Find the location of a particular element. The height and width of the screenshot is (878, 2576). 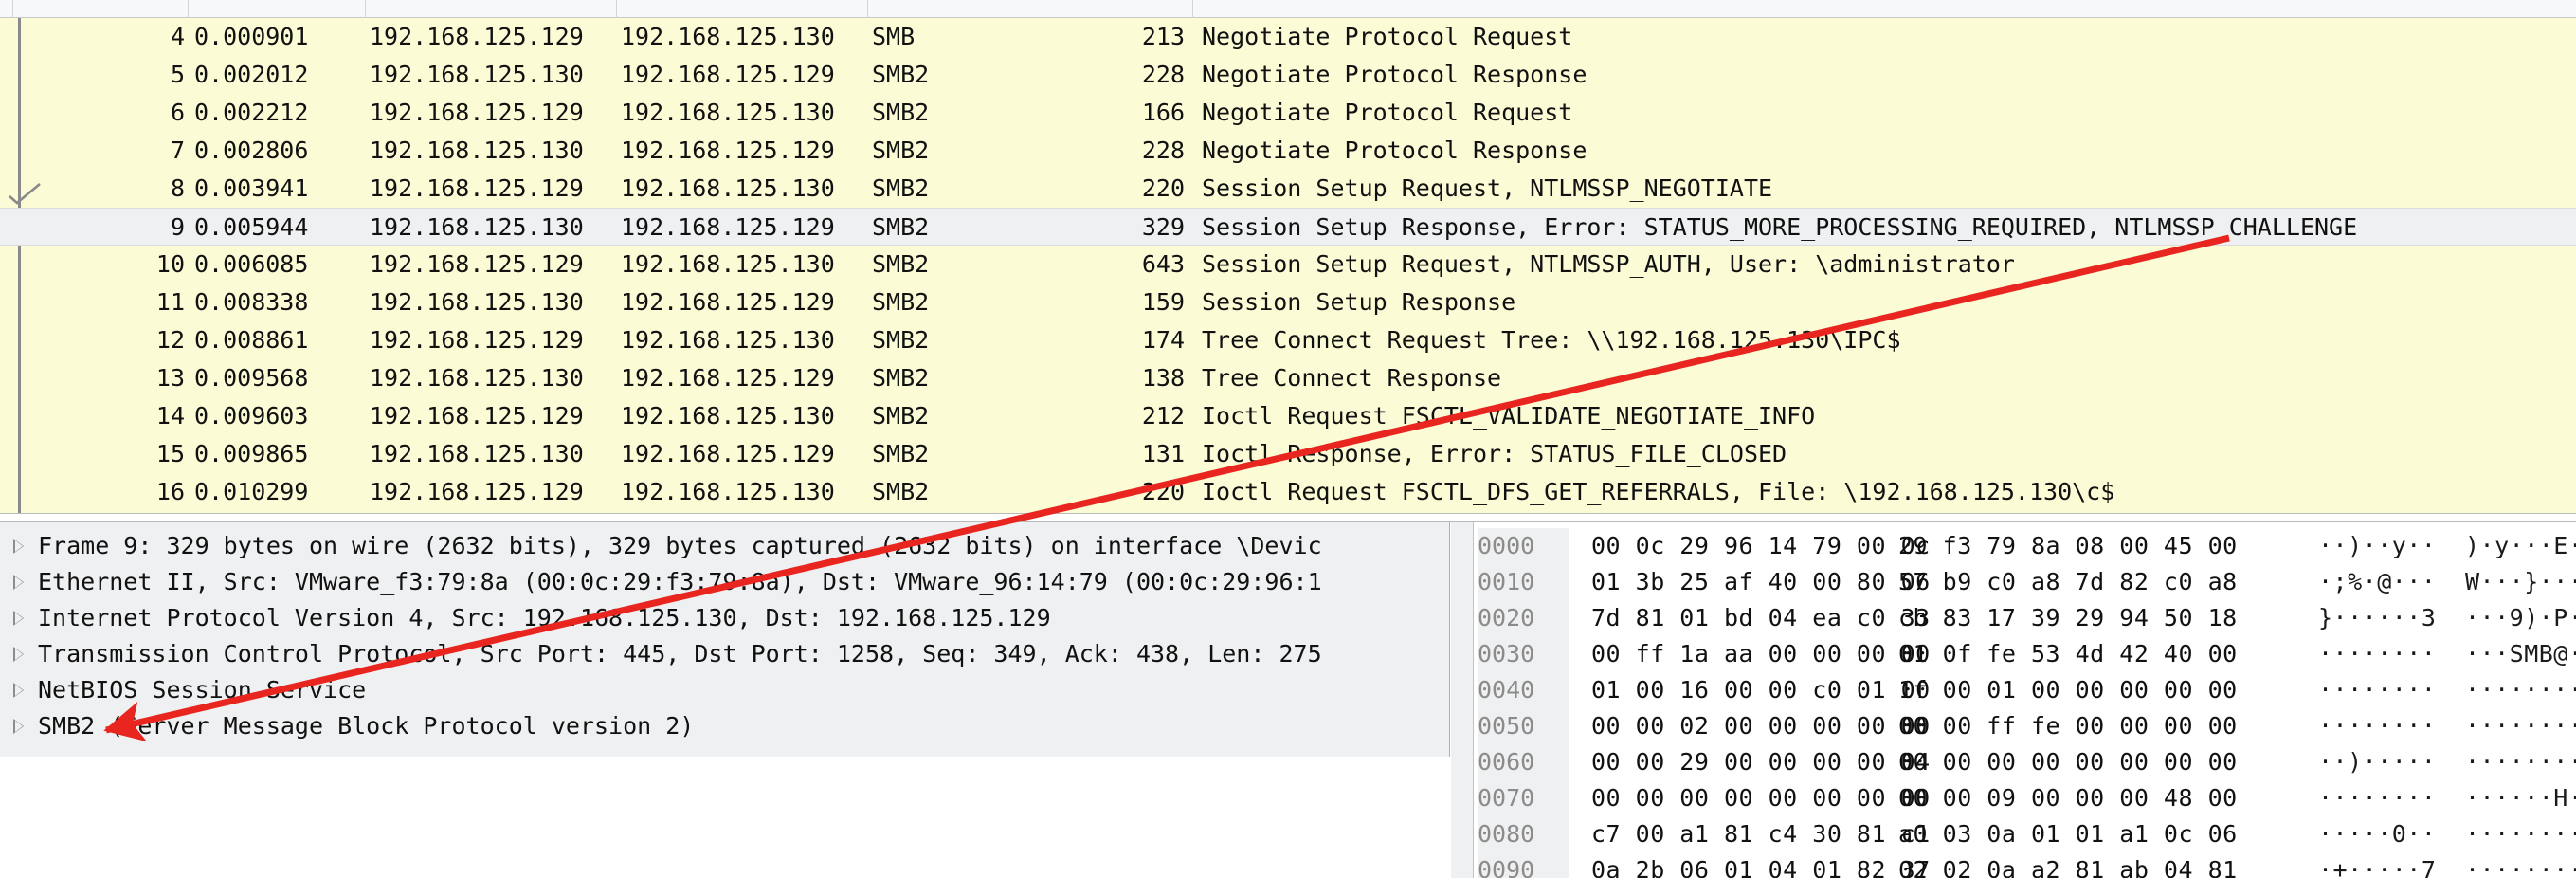

hex-ascii-group-1: ··)··y·· is located at coordinates (2377, 545).